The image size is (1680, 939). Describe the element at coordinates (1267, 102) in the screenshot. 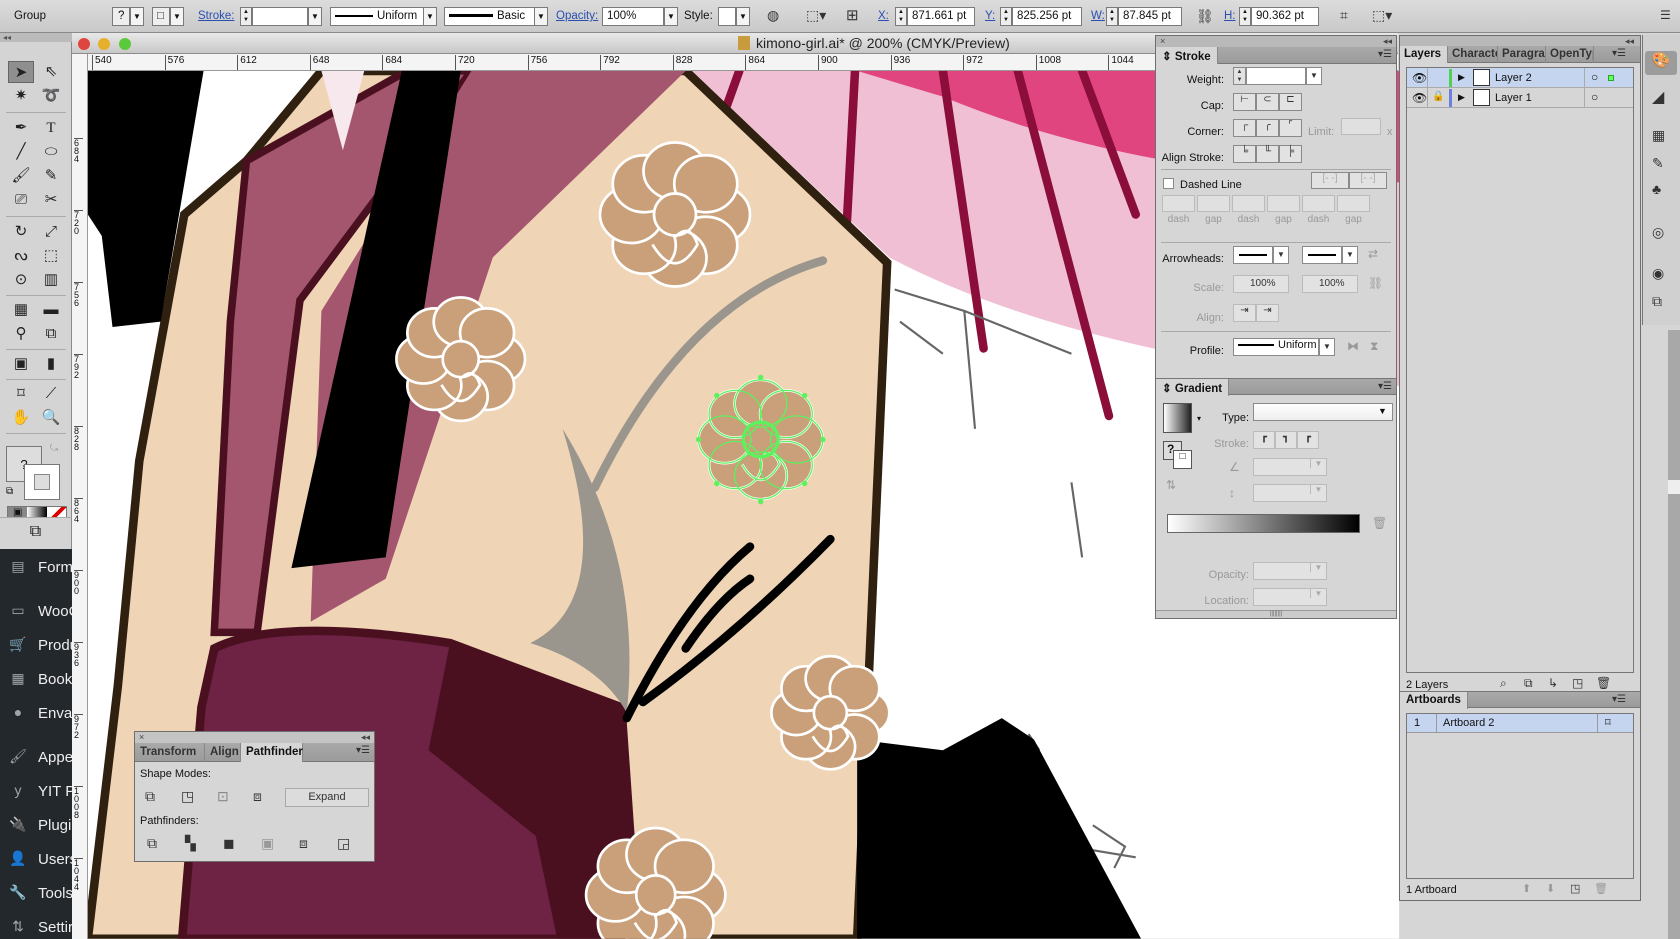

I see `round-cap-button: ⊂` at that location.